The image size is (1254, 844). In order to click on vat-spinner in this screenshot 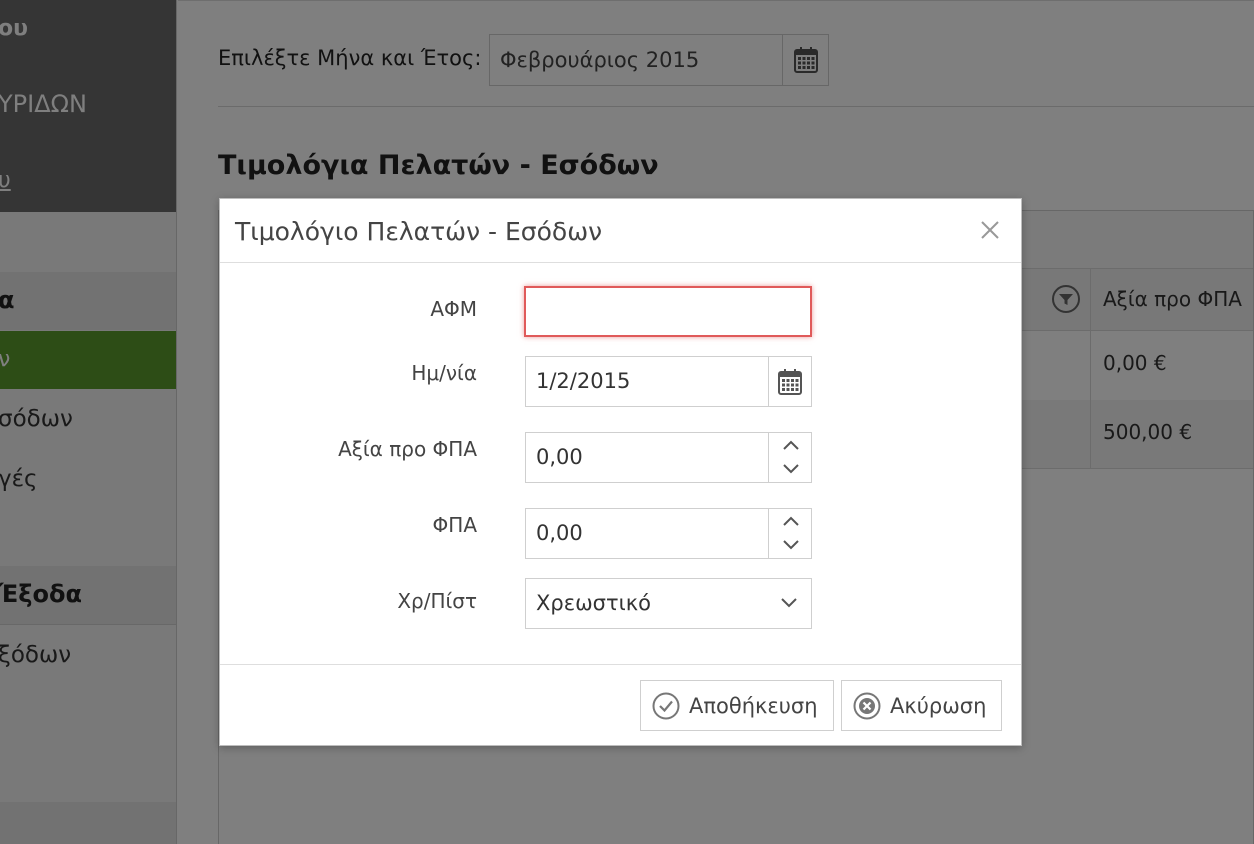, I will do `click(789, 533)`.